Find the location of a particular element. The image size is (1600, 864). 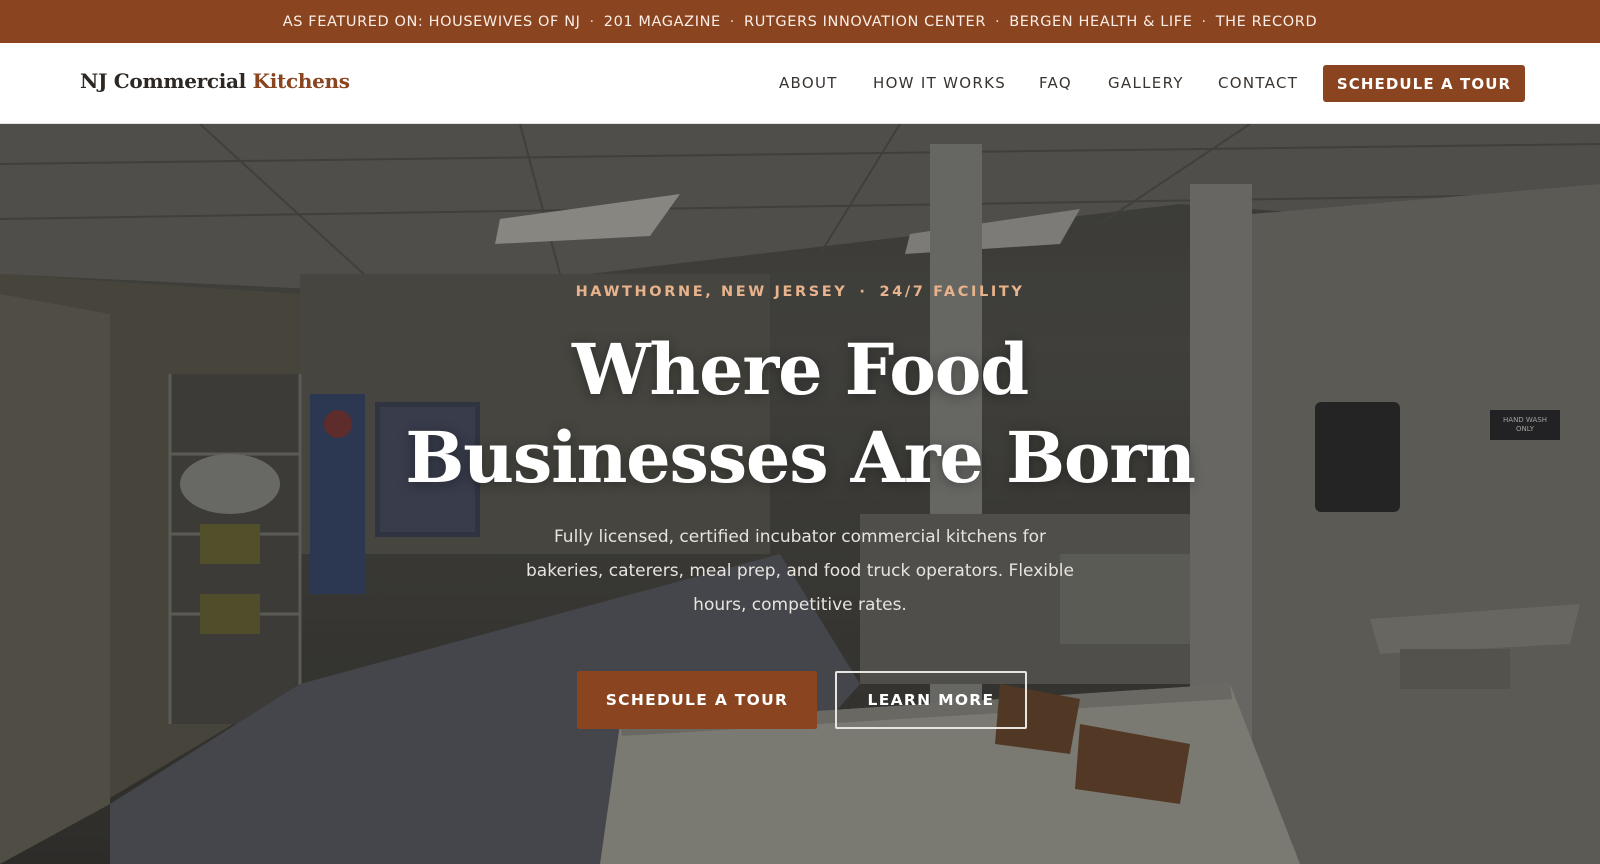

hero-learn-more-button: LEARN MORE is located at coordinates (931, 700).